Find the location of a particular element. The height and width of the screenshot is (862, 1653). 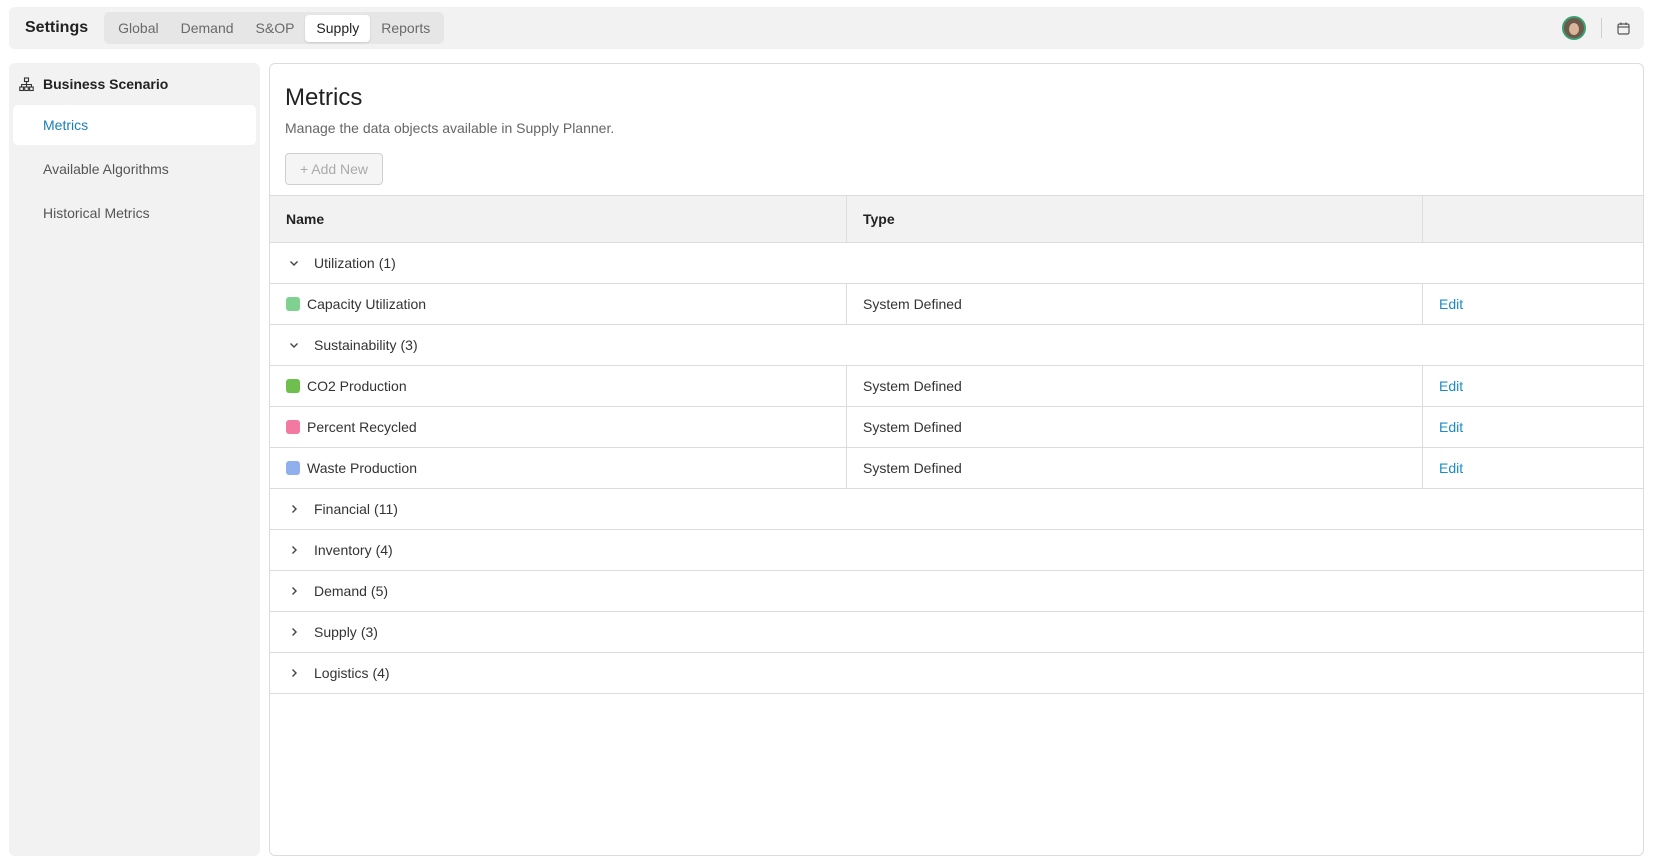

group-count: (5) is located at coordinates (379, 591).